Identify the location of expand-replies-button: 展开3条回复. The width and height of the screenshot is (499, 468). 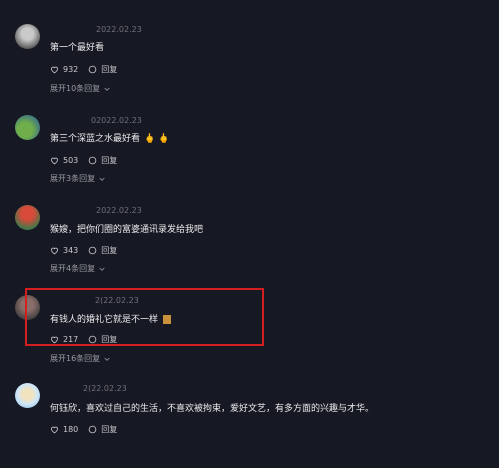
(78, 178).